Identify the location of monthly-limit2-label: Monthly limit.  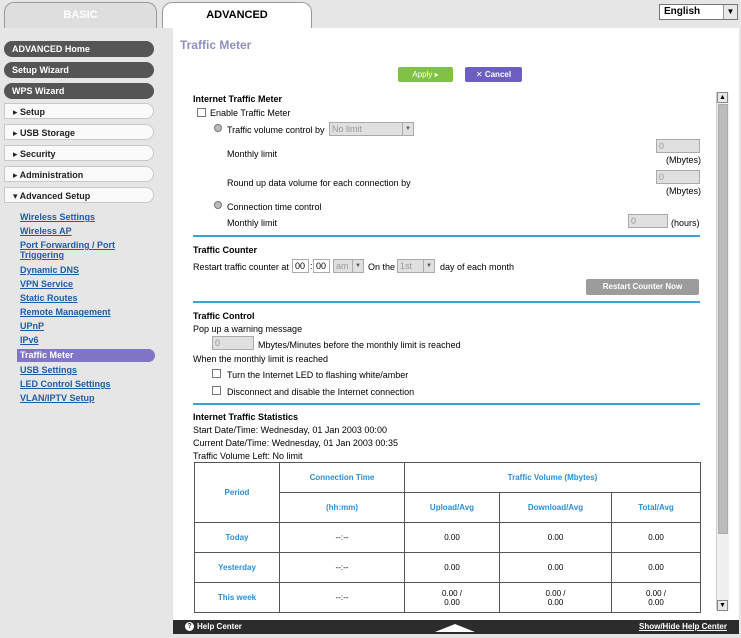
(252, 223).